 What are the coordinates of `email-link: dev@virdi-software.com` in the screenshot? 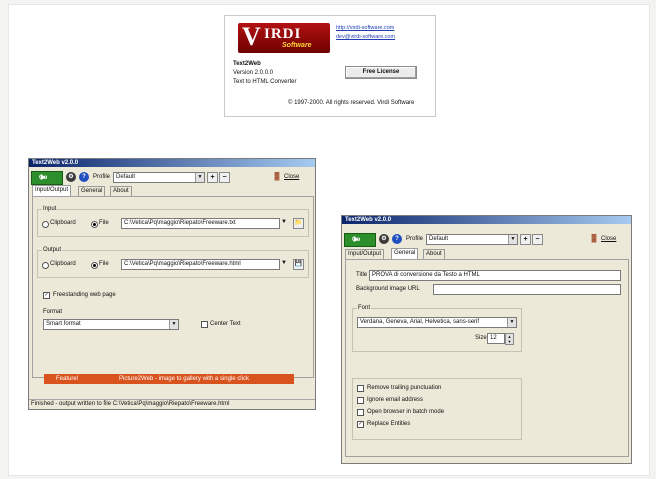 It's located at (365, 37).